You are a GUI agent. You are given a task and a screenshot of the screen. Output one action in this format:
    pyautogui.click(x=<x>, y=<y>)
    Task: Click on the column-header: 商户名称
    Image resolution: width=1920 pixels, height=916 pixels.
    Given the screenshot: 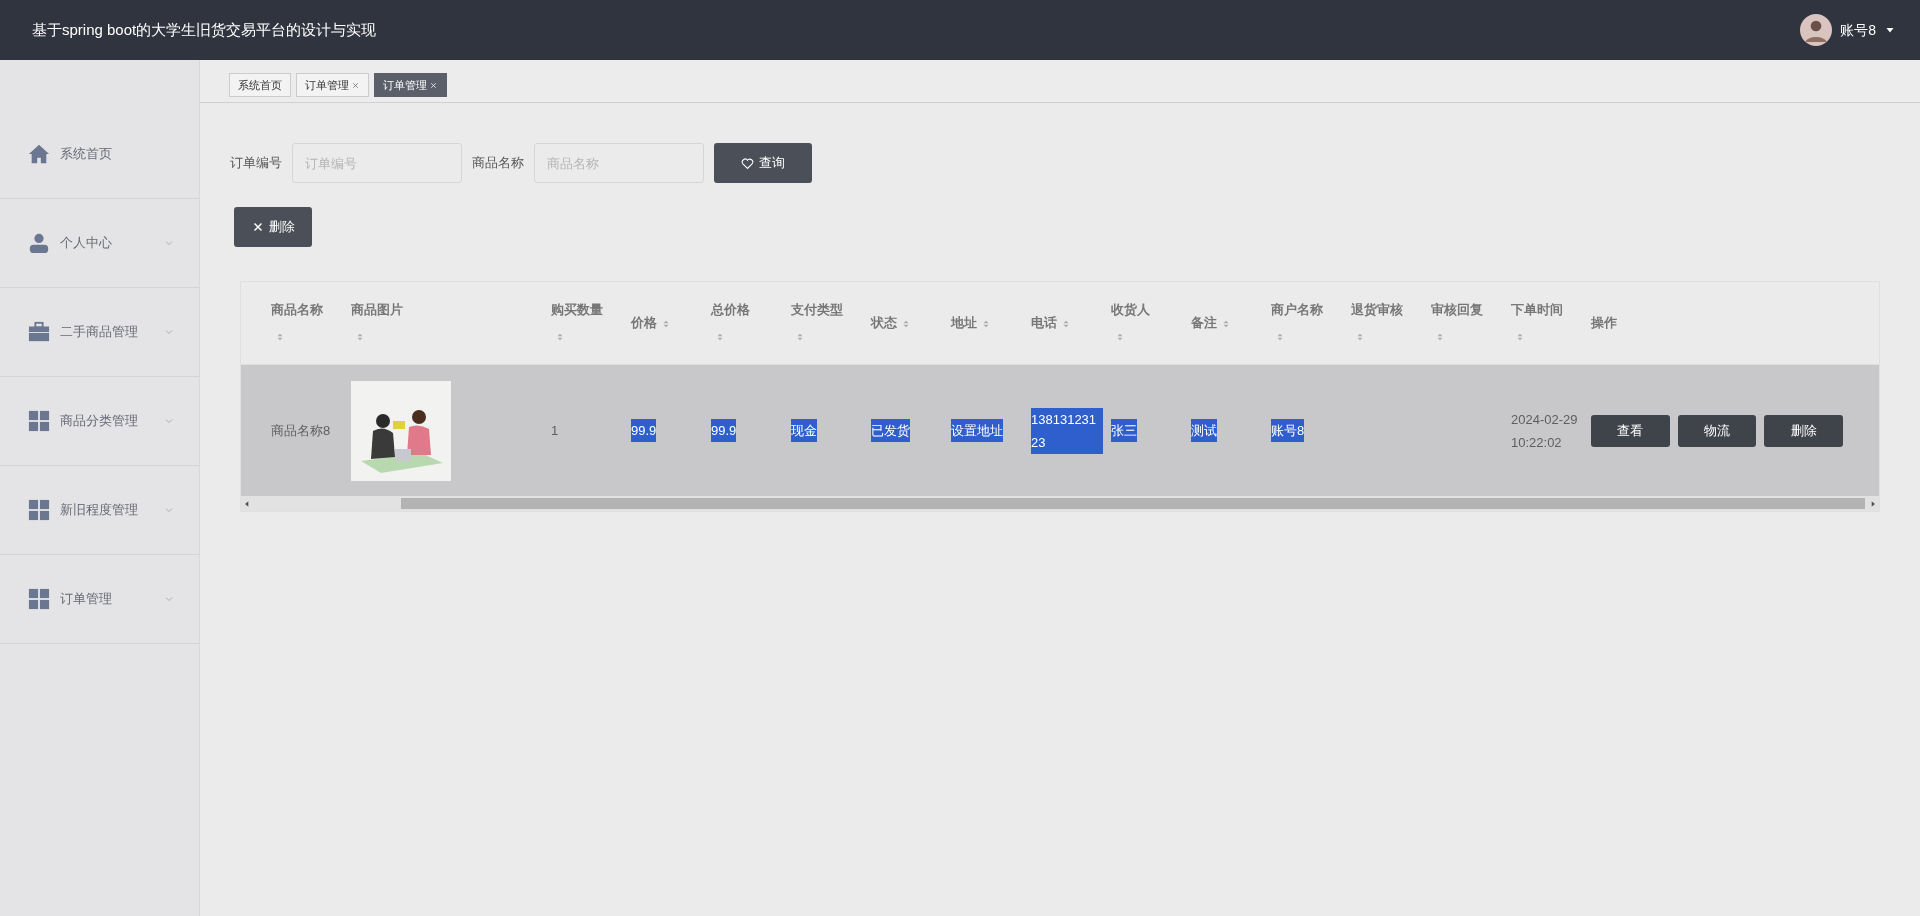 What is the action you would take?
    pyautogui.click(x=1297, y=309)
    